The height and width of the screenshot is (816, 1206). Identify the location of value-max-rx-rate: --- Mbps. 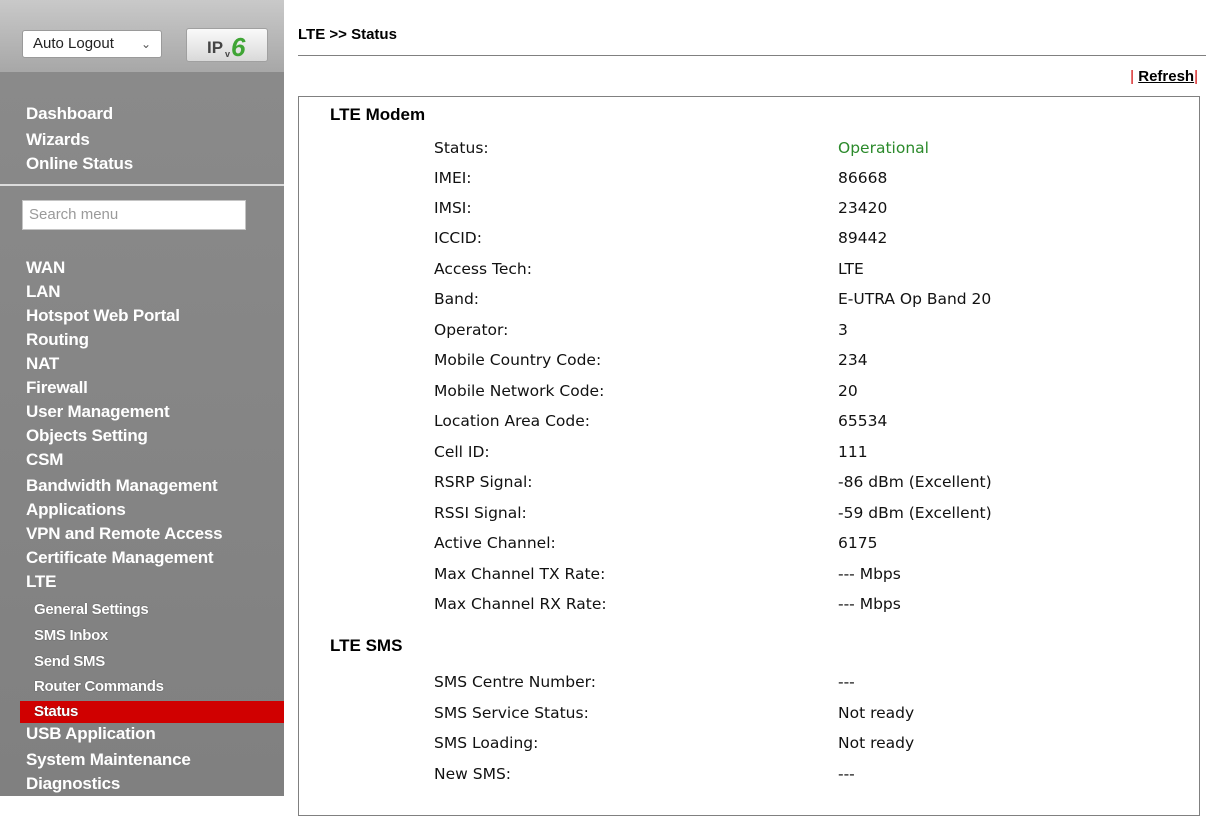
(869, 604).